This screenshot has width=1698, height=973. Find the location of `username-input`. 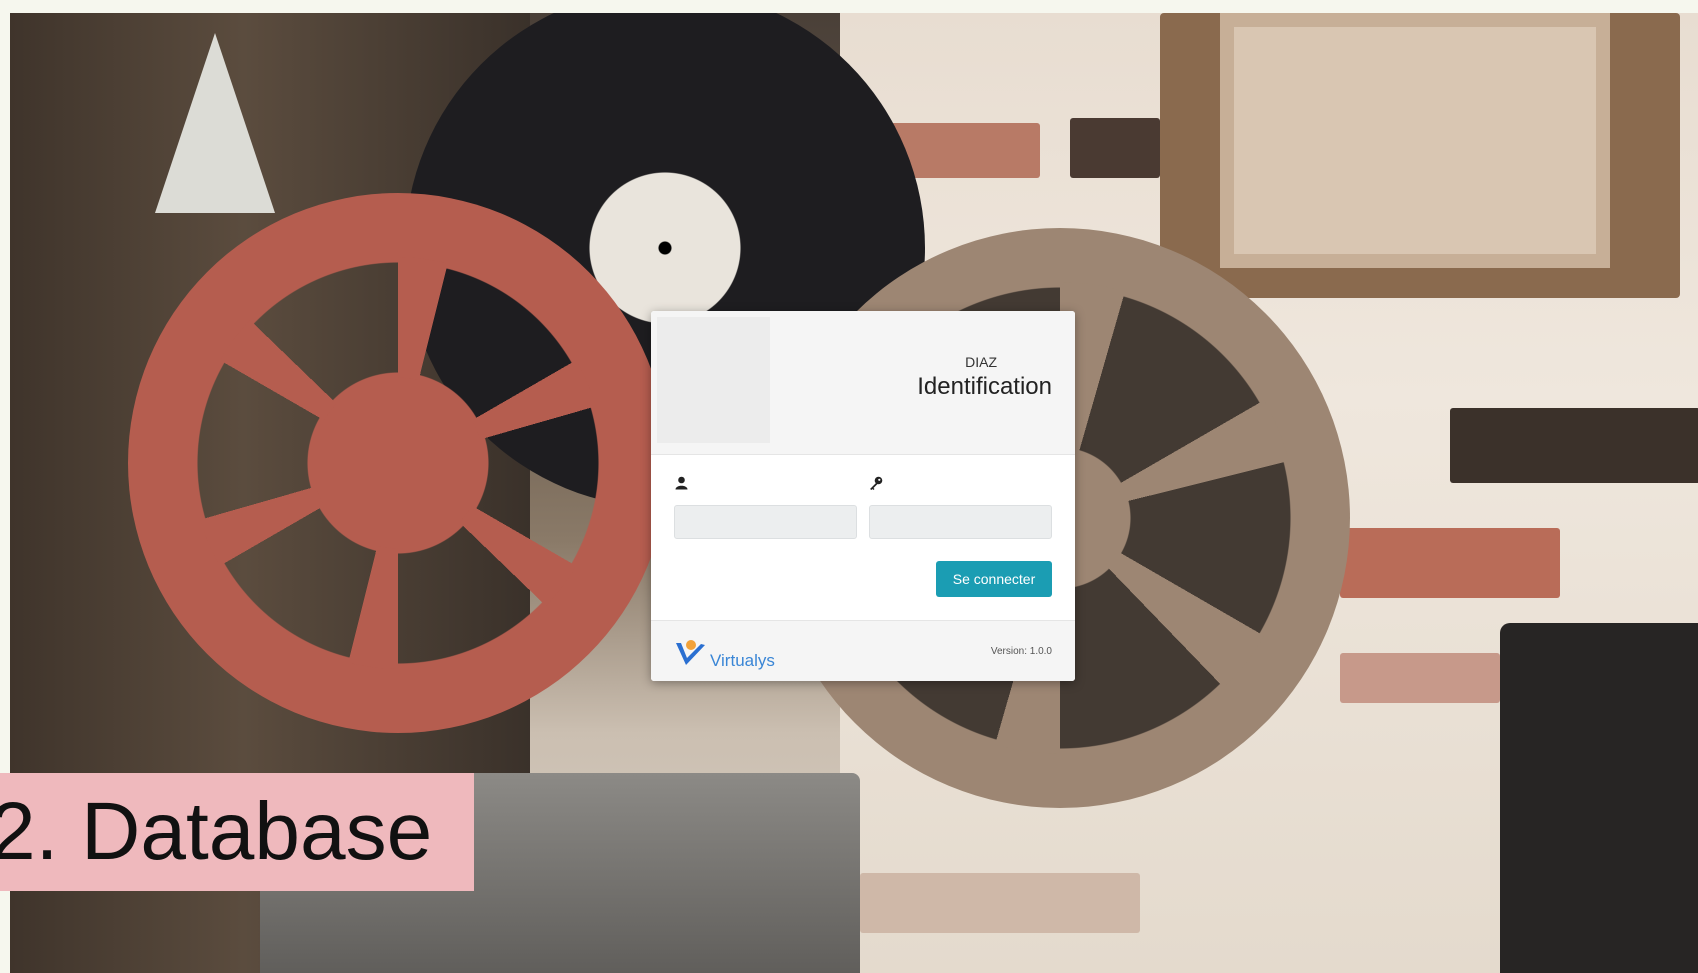

username-input is located at coordinates (765, 522).